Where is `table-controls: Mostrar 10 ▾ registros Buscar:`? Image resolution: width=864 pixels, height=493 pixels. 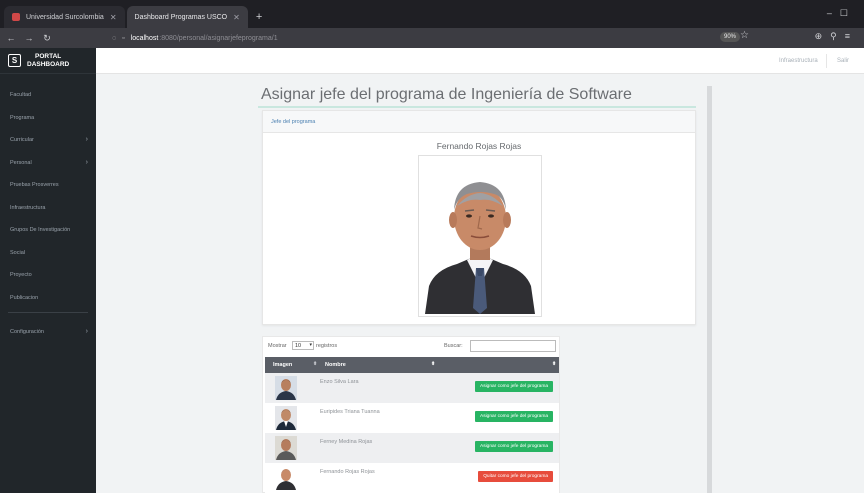
table-controls: Mostrar 10 ▾ registros Buscar: is located at coordinates (412, 346).